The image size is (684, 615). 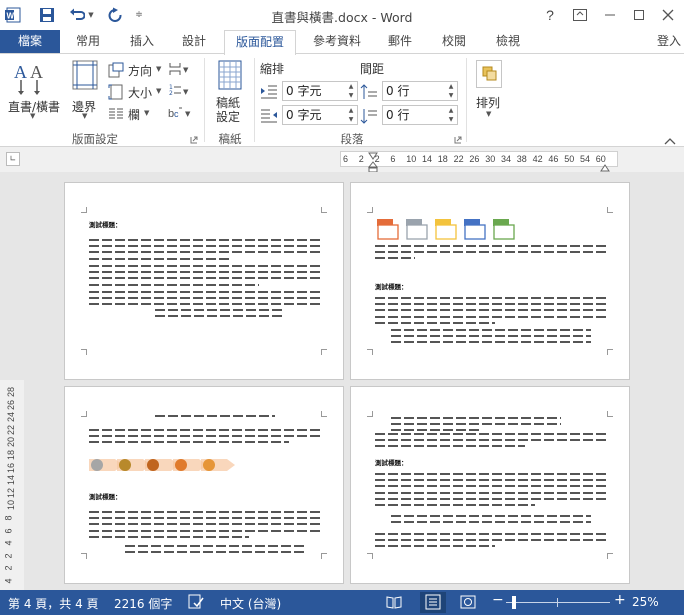 What do you see at coordinates (490, 281) in the screenshot?
I see `document-page-2: 測試標題：` at bounding box center [490, 281].